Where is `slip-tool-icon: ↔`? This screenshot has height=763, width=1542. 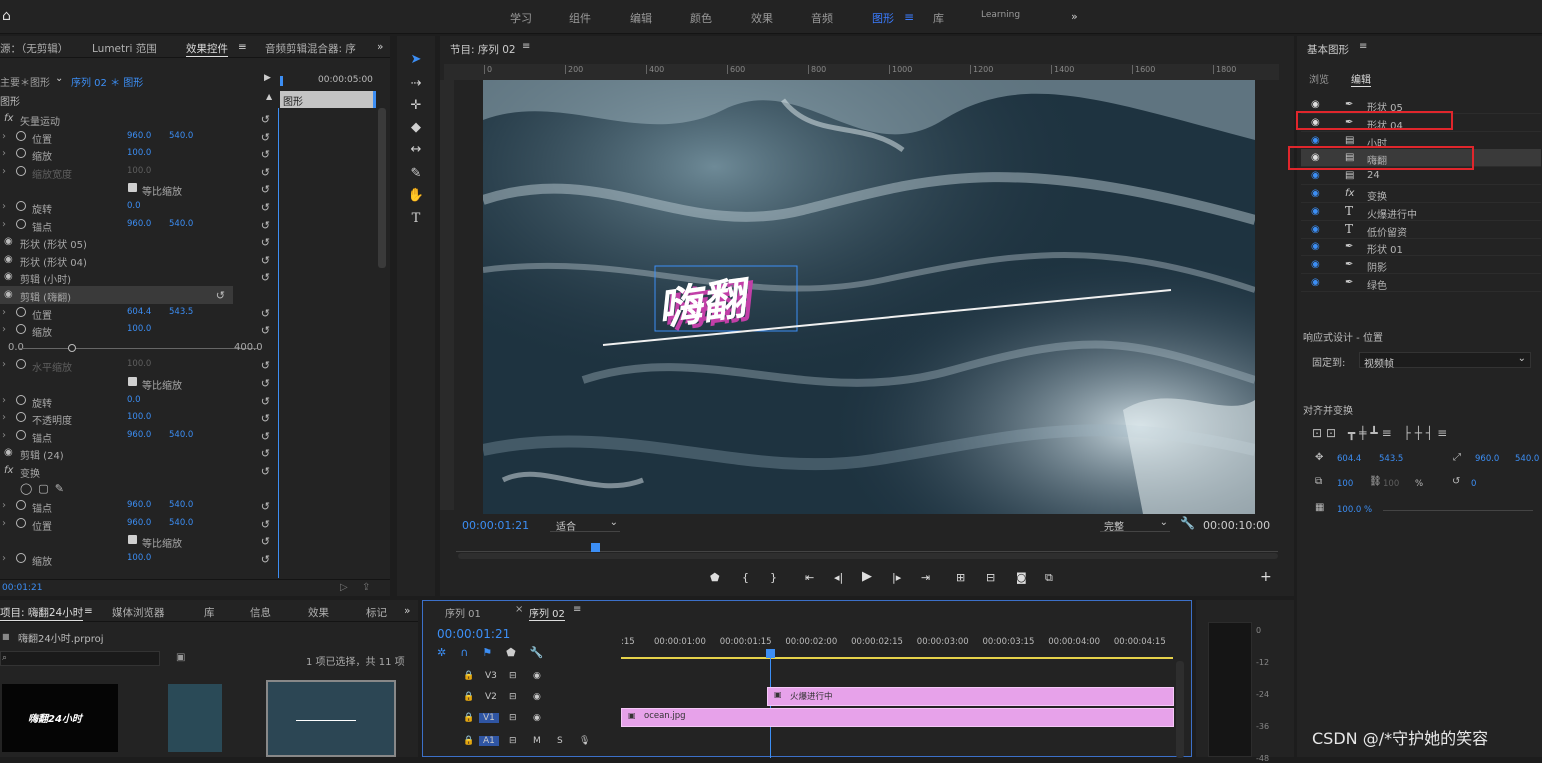 slip-tool-icon: ↔ is located at coordinates (416, 152).